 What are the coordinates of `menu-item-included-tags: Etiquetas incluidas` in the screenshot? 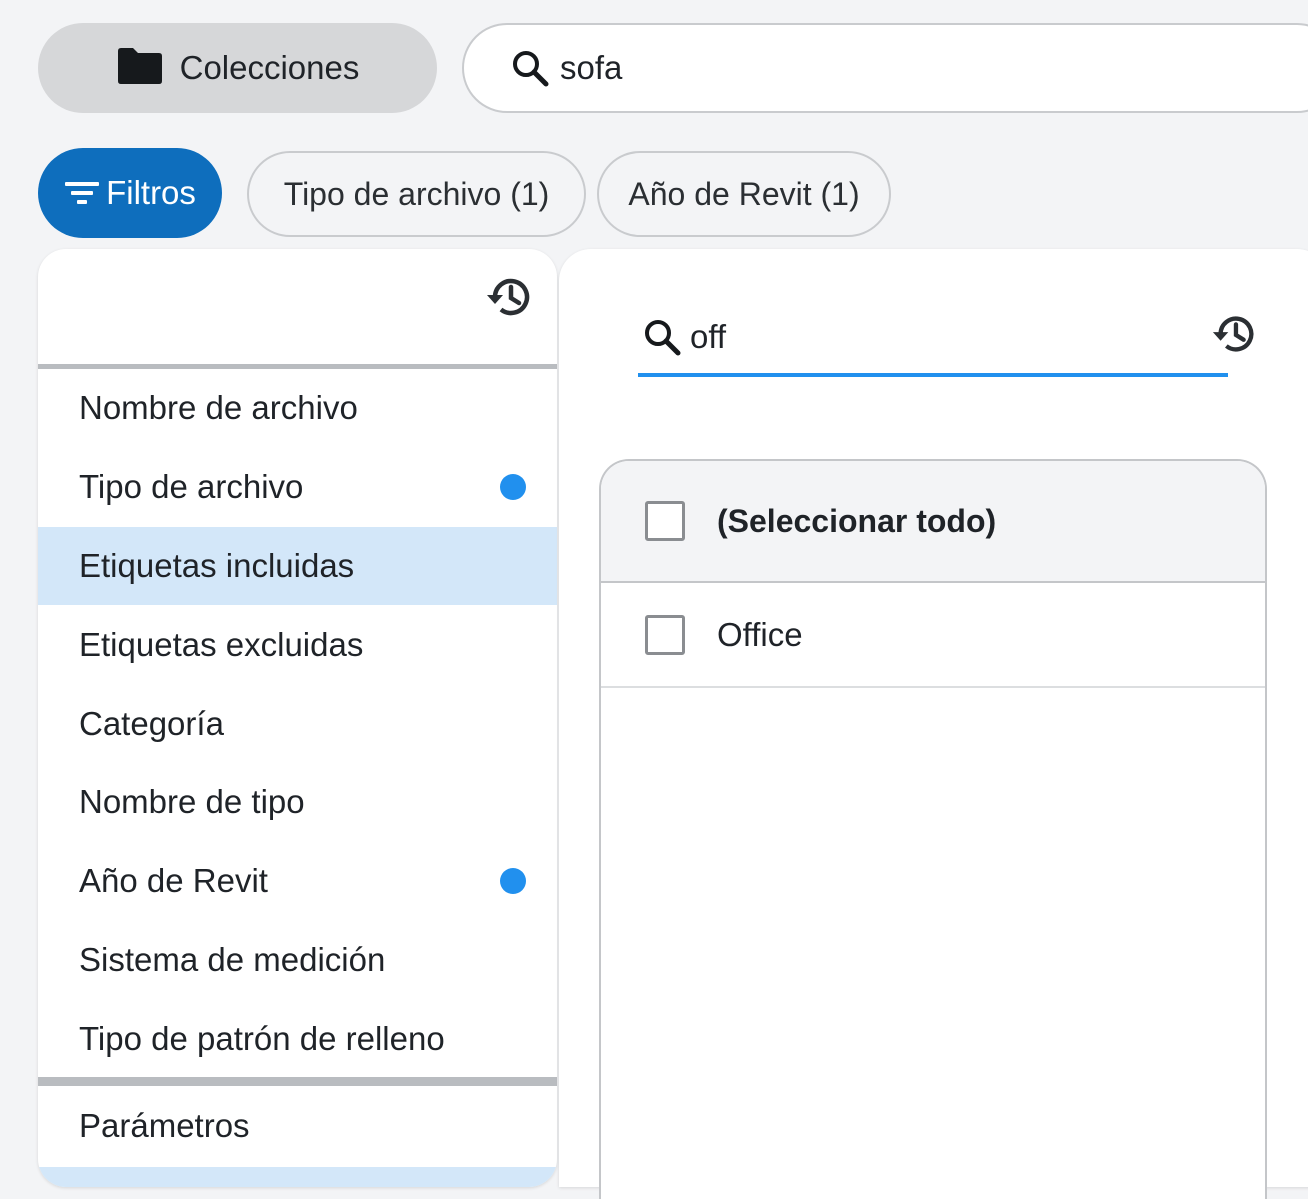 It's located at (297, 566).